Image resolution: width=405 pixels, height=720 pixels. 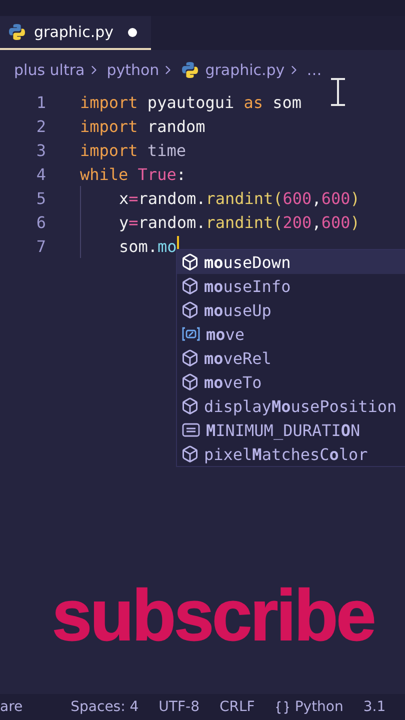 What do you see at coordinates (191, 430) in the screenshot?
I see `constant-icon` at bounding box center [191, 430].